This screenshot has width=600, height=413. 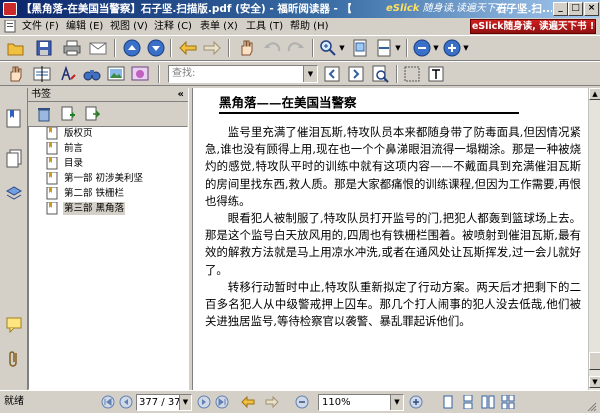 I want to click on minimize-button: _, so click(x=560, y=9).